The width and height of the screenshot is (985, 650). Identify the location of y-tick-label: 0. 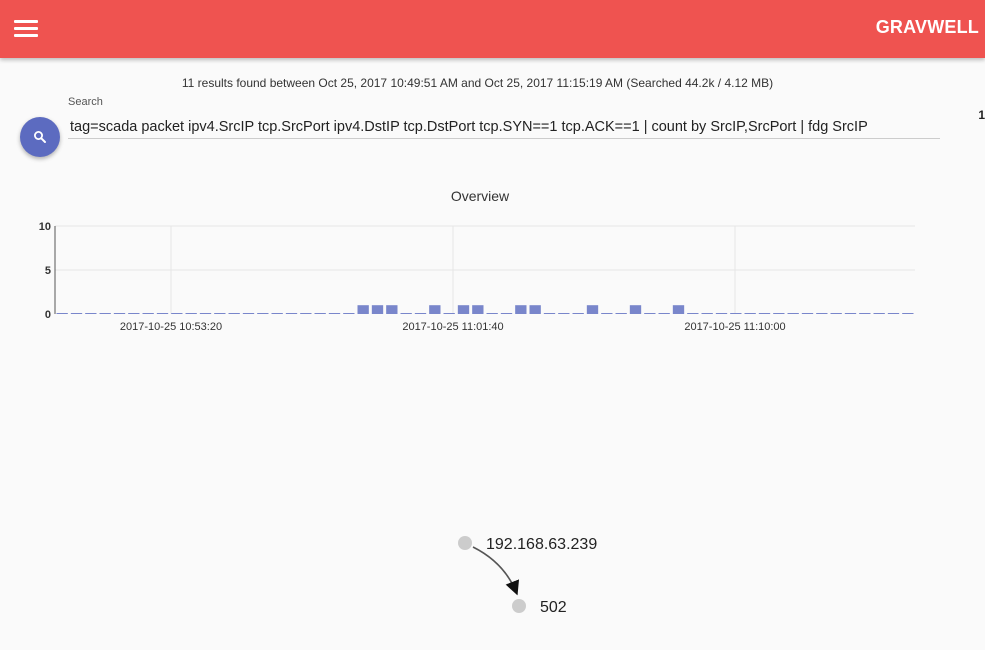
(48, 315).